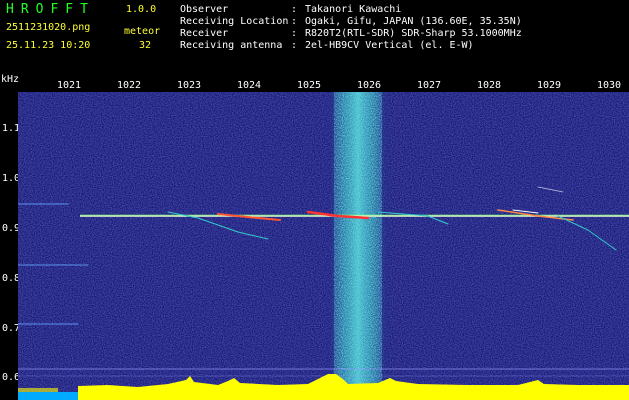  What do you see at coordinates (48, 27) in the screenshot?
I see `image-filename: 2511231020.png` at bounding box center [48, 27].